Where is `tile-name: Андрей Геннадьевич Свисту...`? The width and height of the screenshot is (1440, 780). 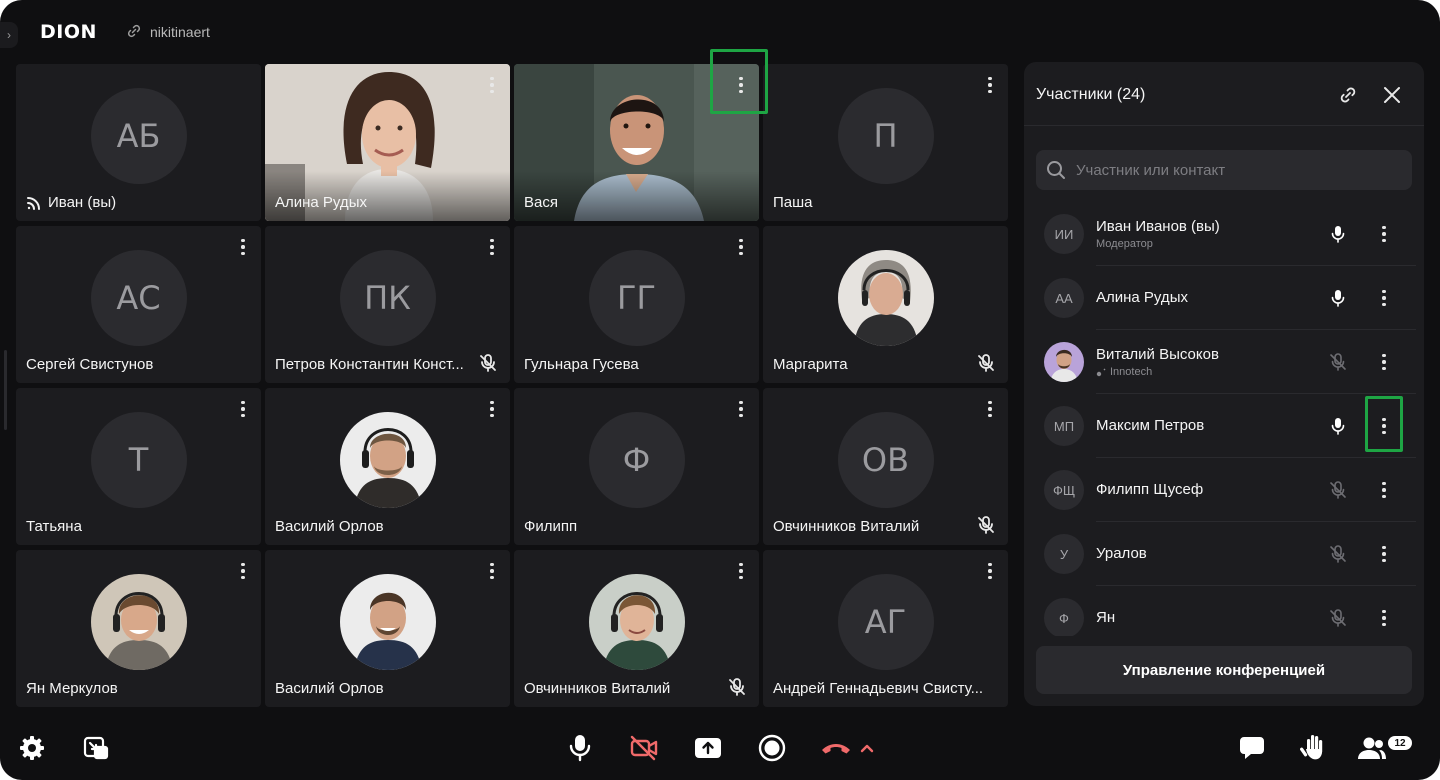 tile-name: Андрей Геннадьевич Свисту... is located at coordinates (878, 688).